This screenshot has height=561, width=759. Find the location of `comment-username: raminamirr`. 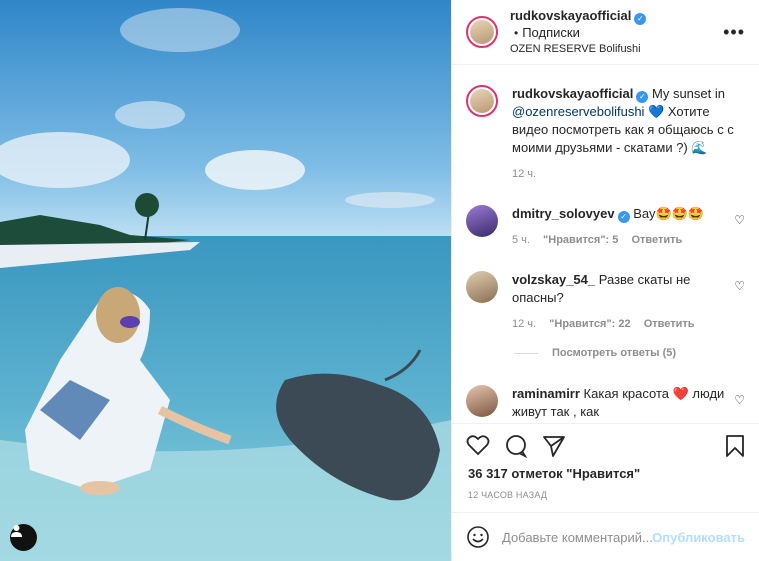

comment-username: raminamirr is located at coordinates (546, 393).